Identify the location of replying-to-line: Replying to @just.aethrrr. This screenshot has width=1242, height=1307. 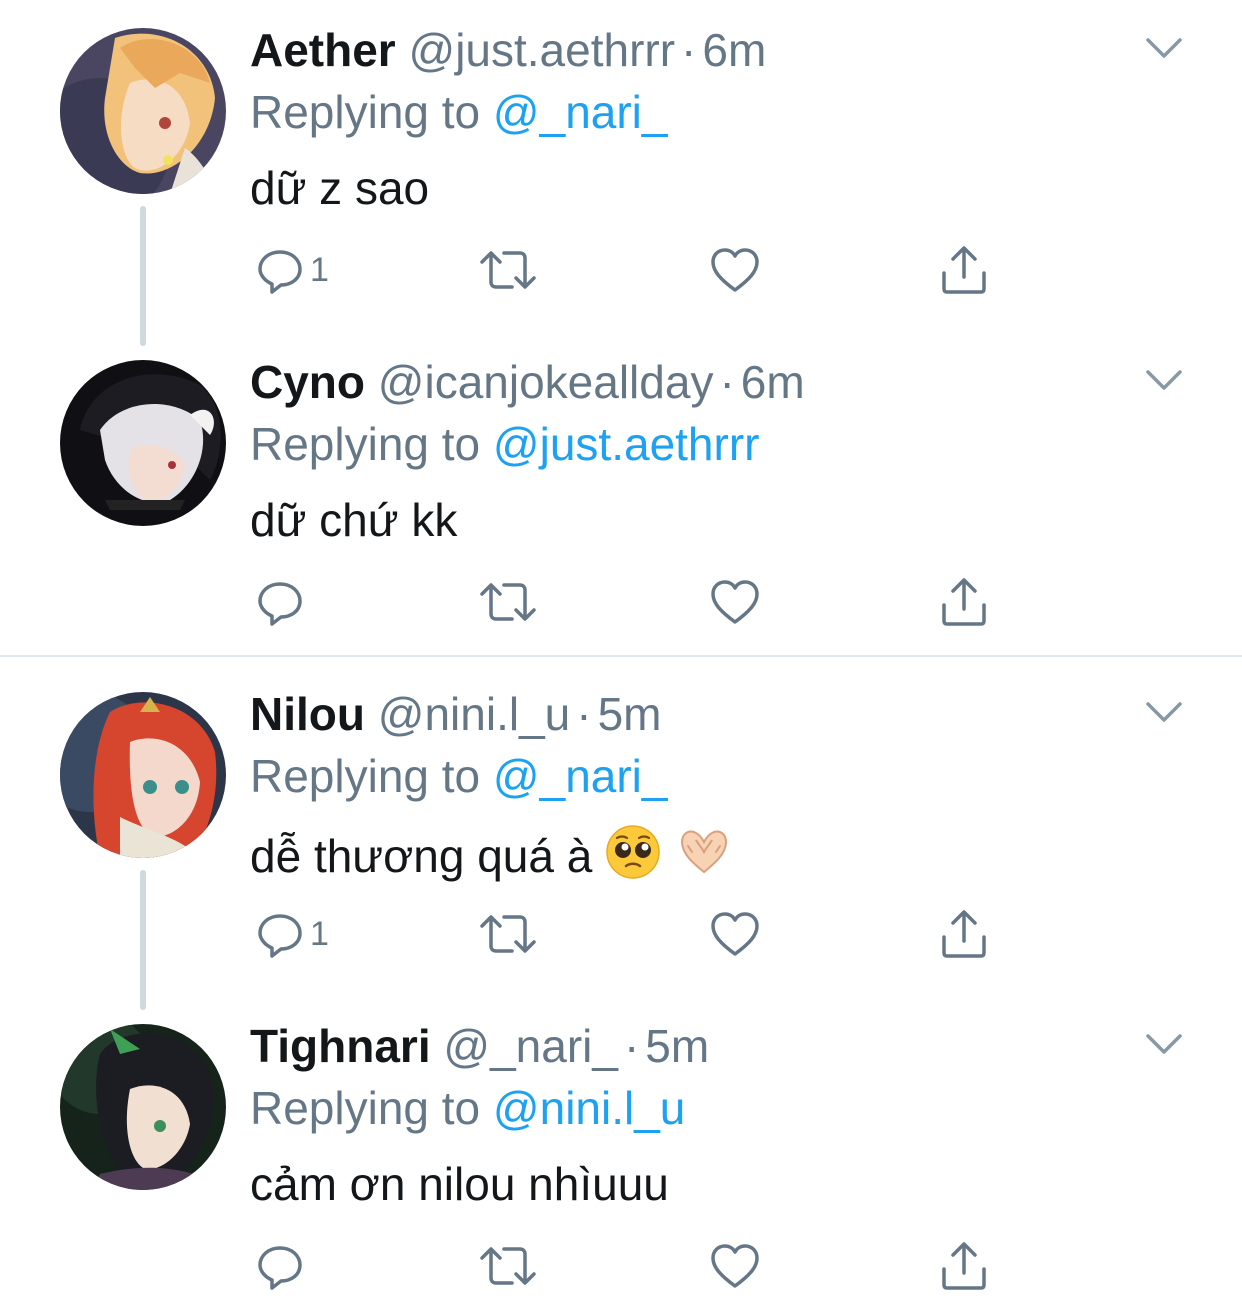
(504, 444).